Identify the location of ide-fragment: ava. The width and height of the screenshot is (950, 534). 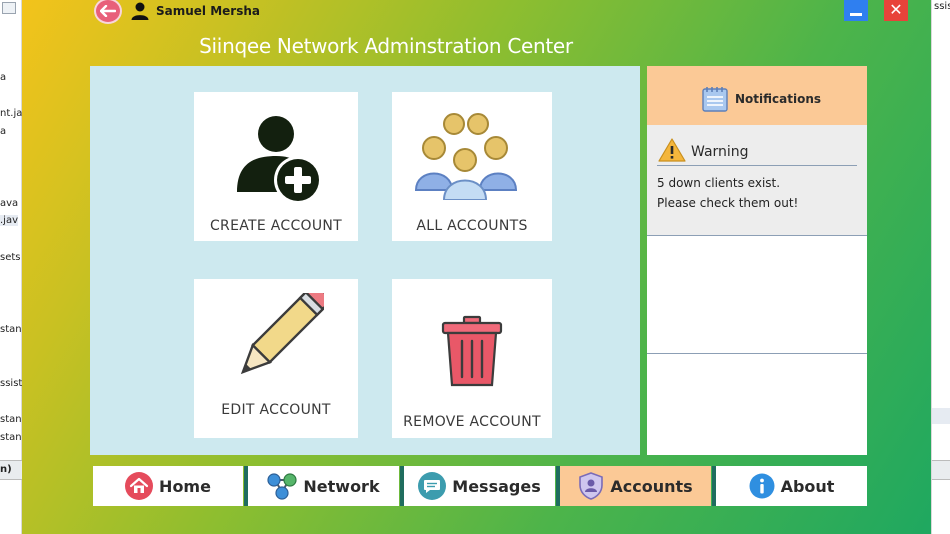
(9, 203).